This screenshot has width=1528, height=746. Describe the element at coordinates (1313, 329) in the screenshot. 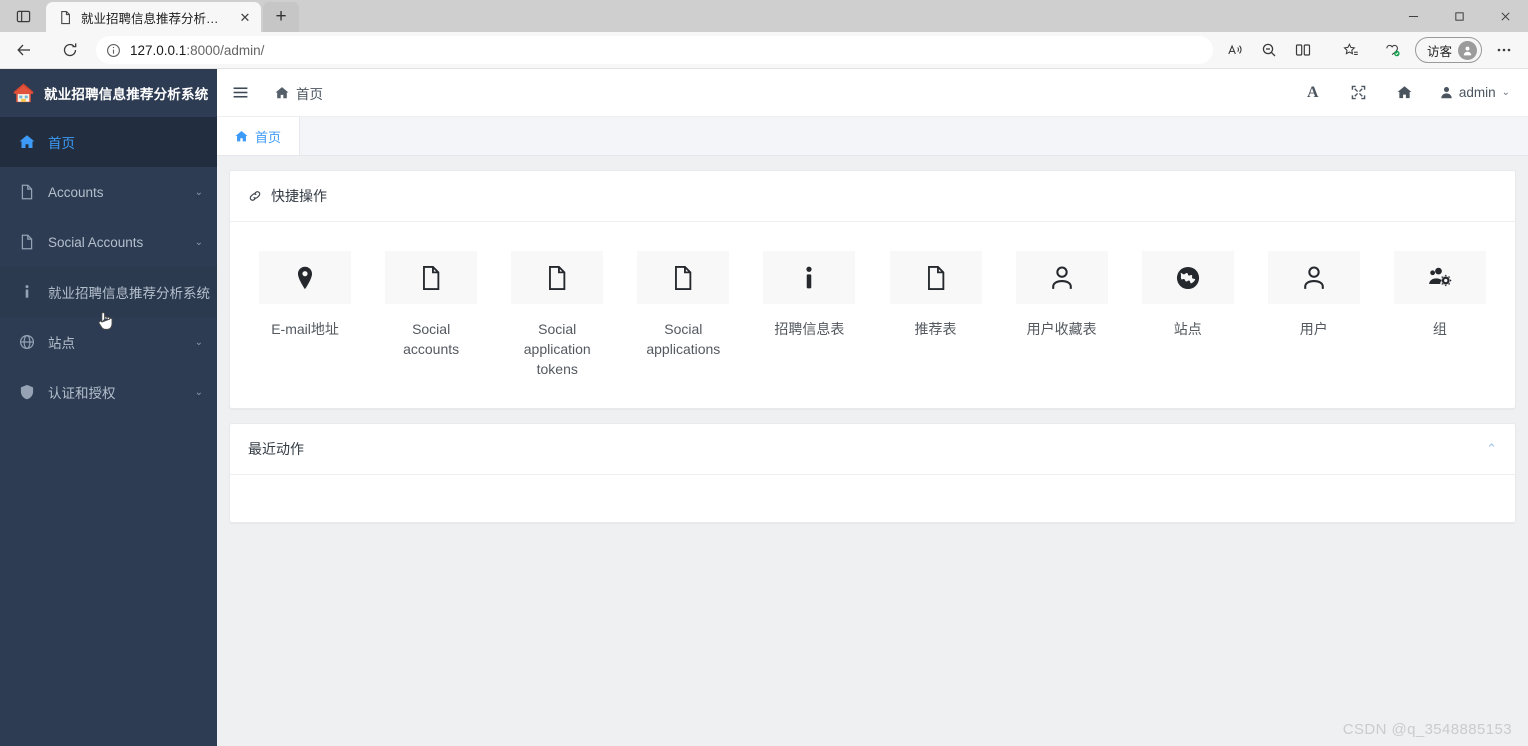

I see `quick-item-label: 用户` at that location.